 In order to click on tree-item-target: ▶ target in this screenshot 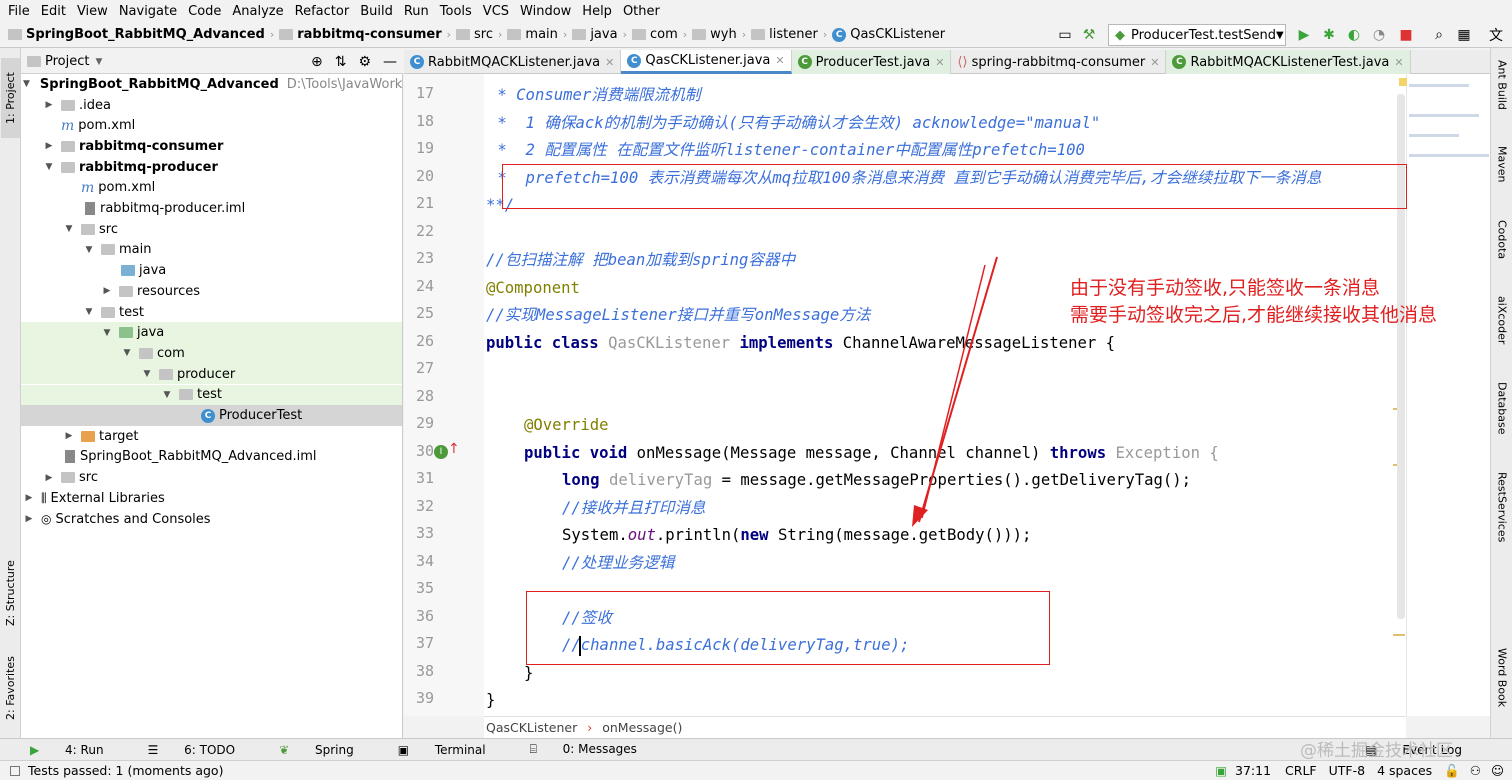, I will do `click(211, 436)`.